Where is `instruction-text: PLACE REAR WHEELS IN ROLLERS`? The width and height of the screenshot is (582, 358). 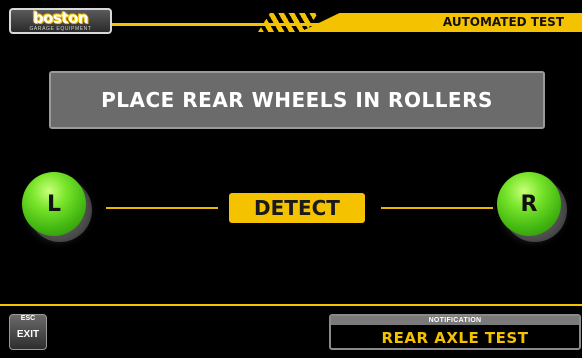
instruction-text: PLACE REAR WHEELS IN ROLLERS is located at coordinates (297, 100).